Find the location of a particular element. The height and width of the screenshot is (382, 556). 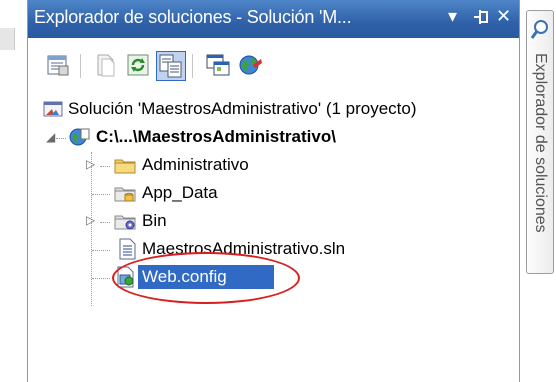

folder-icon is located at coordinates (125, 166).